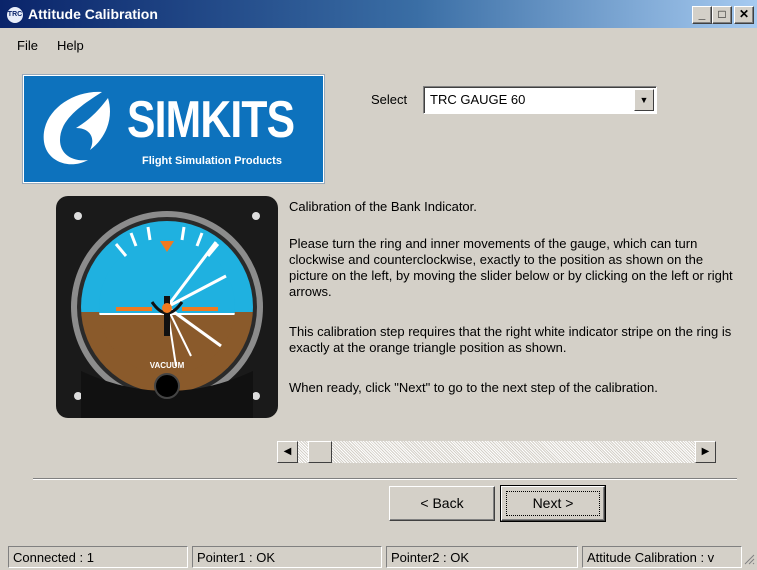 The image size is (757, 570). Describe the element at coordinates (496, 452) in the screenshot. I see `calibration-slider: ◀ ▶` at that location.